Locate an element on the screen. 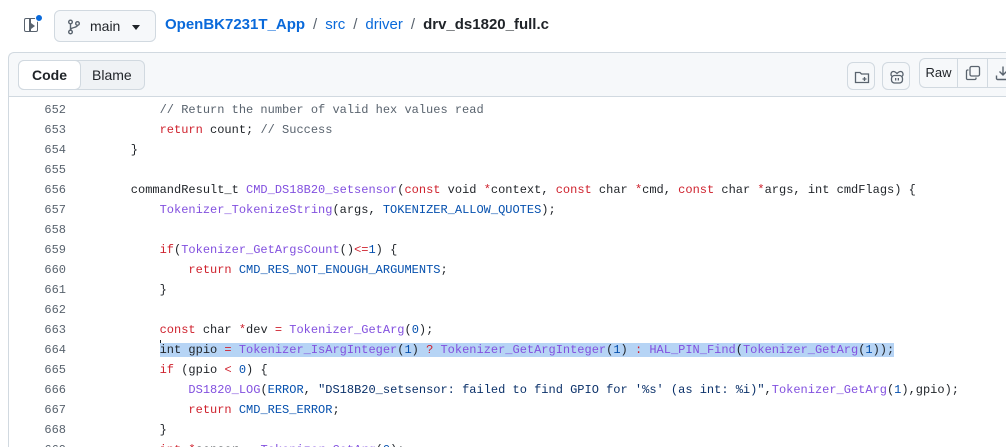 The image size is (1006, 447). line-number: 665 is located at coordinates (37, 370).